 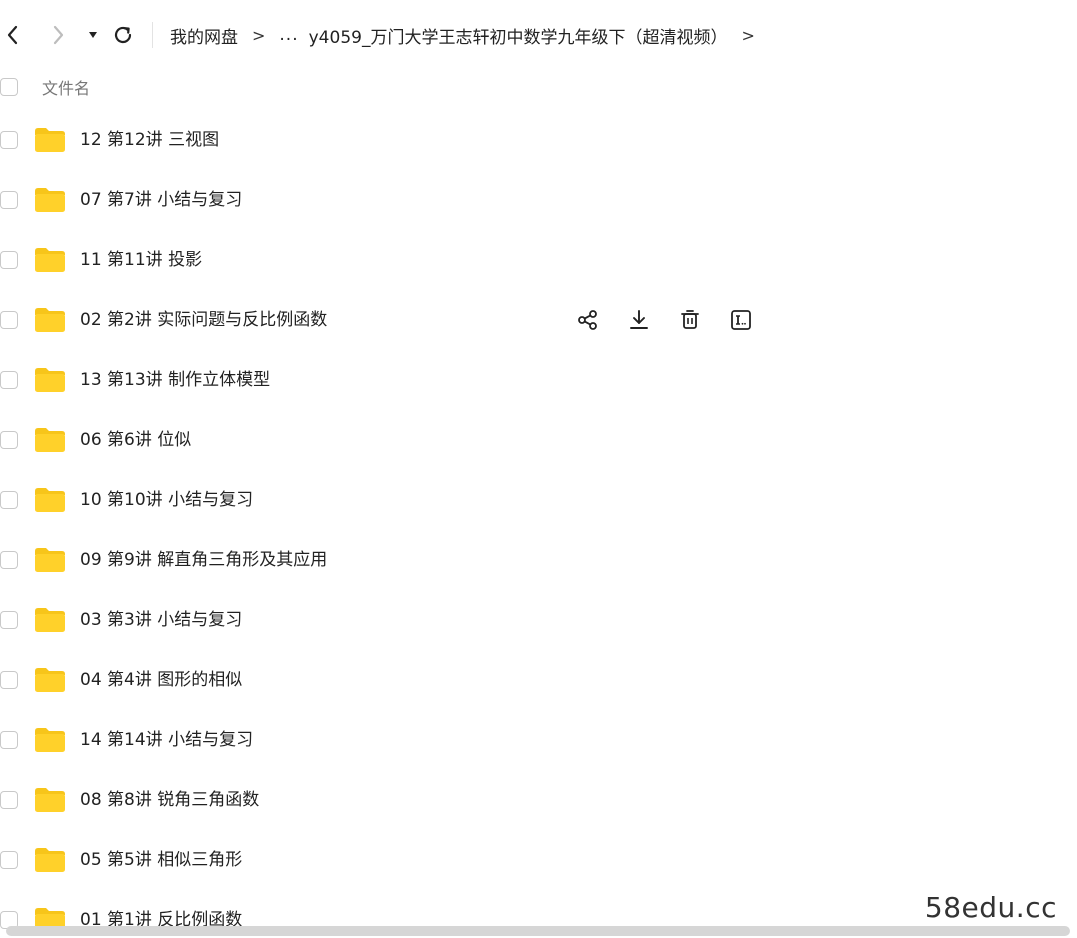 I want to click on share-icon, so click(x=587, y=320).